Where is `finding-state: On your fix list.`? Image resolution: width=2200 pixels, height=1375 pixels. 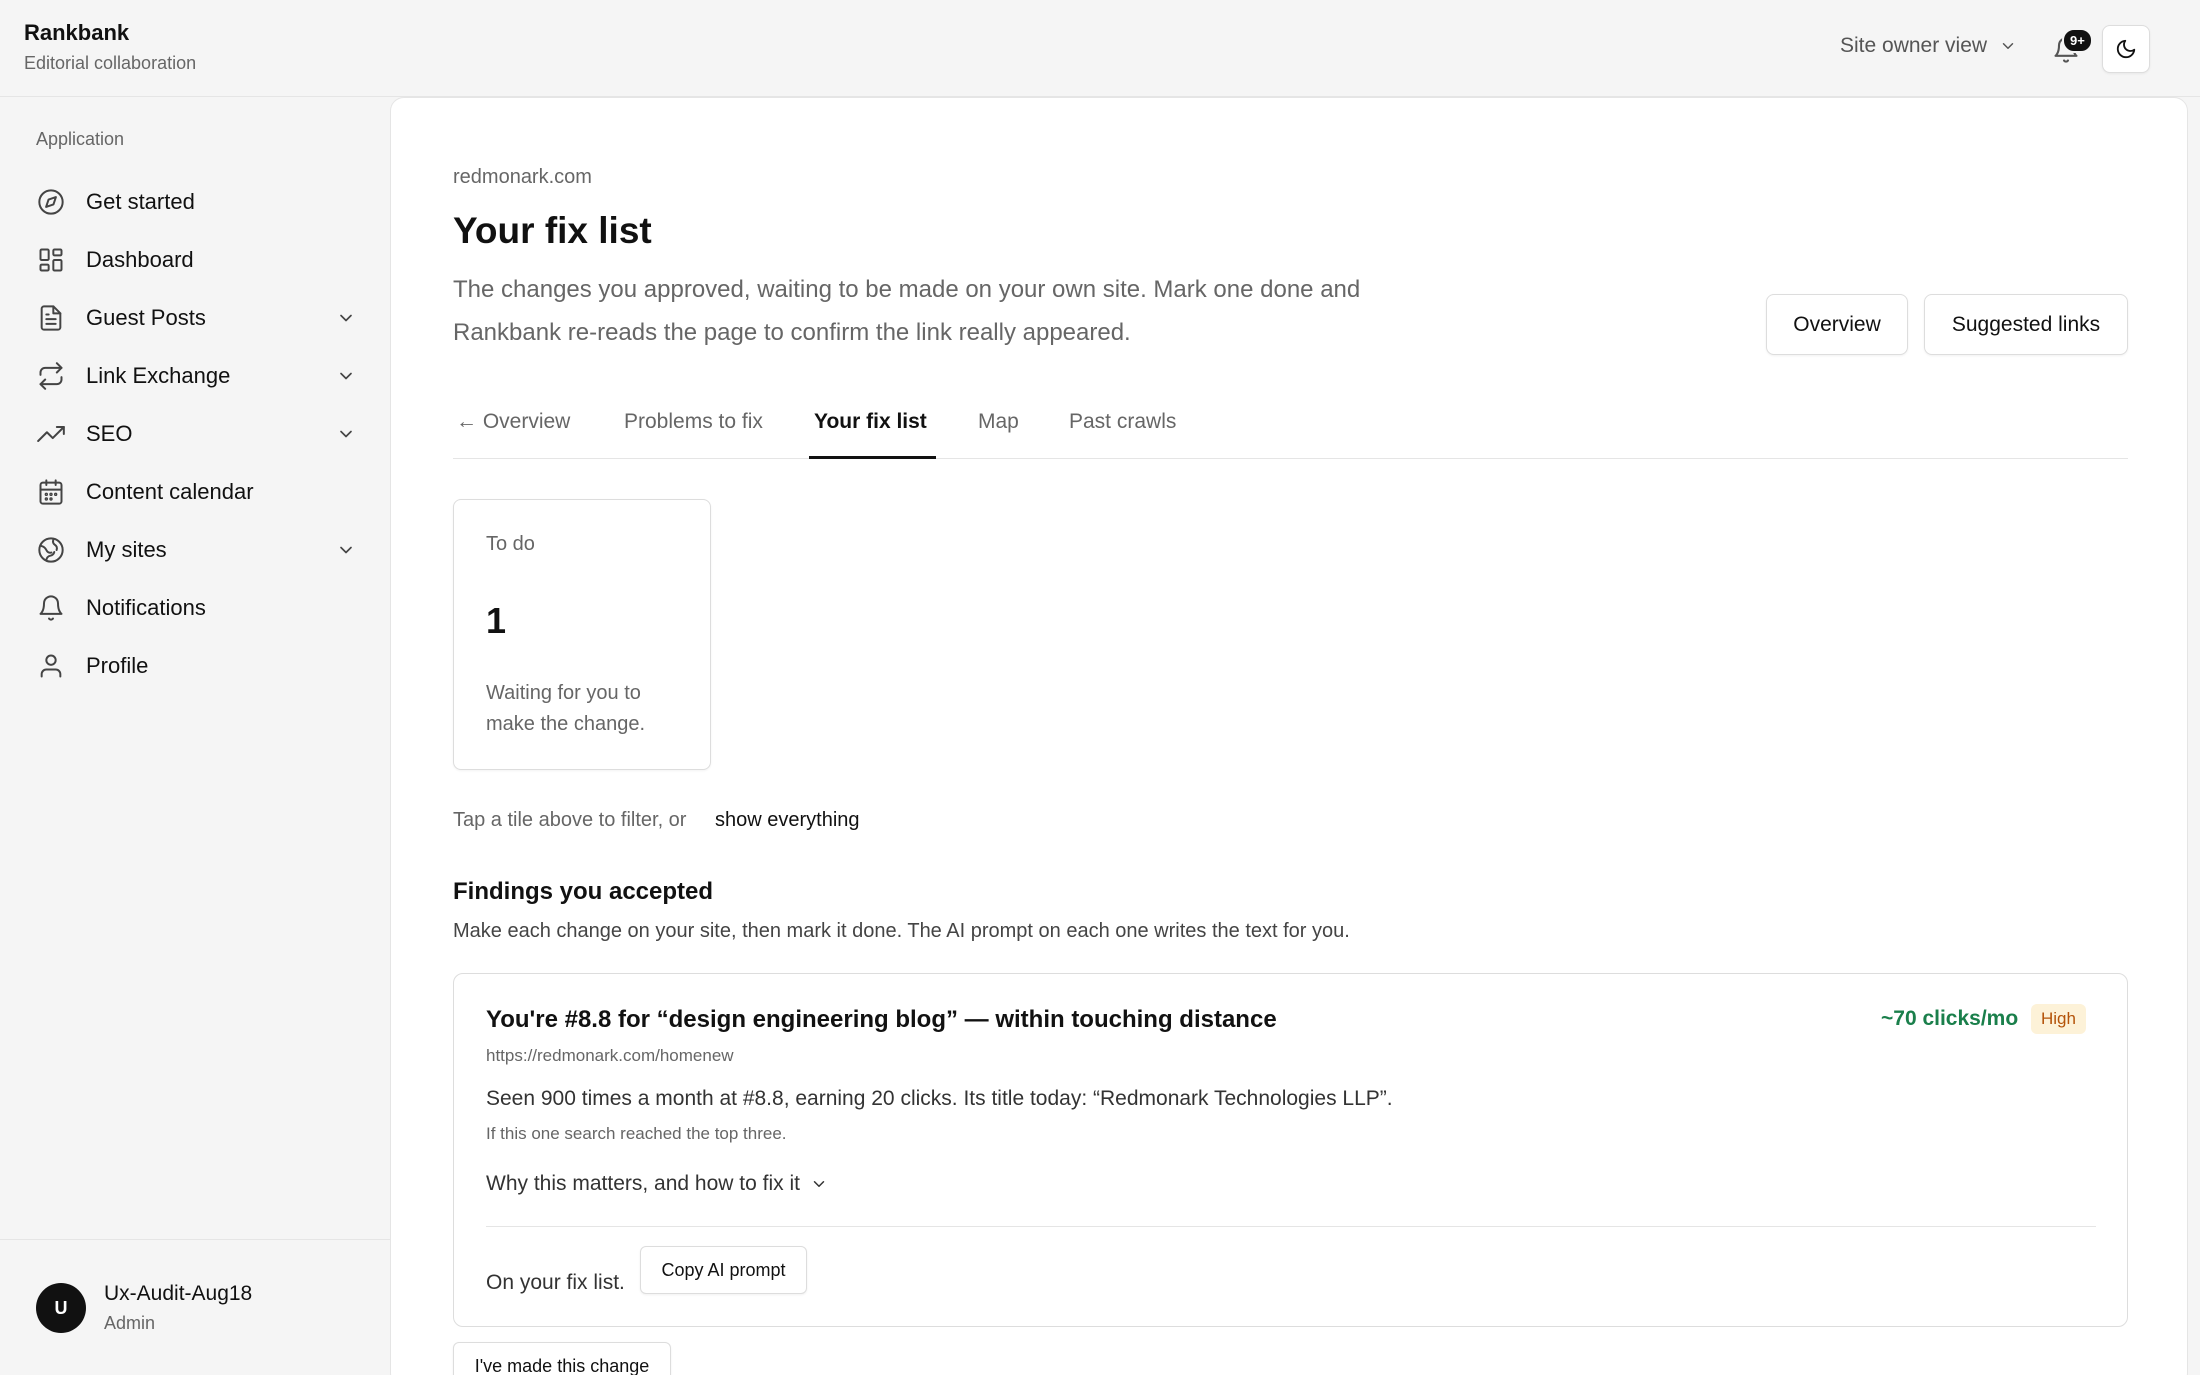
finding-state: On your fix list. is located at coordinates (555, 1282).